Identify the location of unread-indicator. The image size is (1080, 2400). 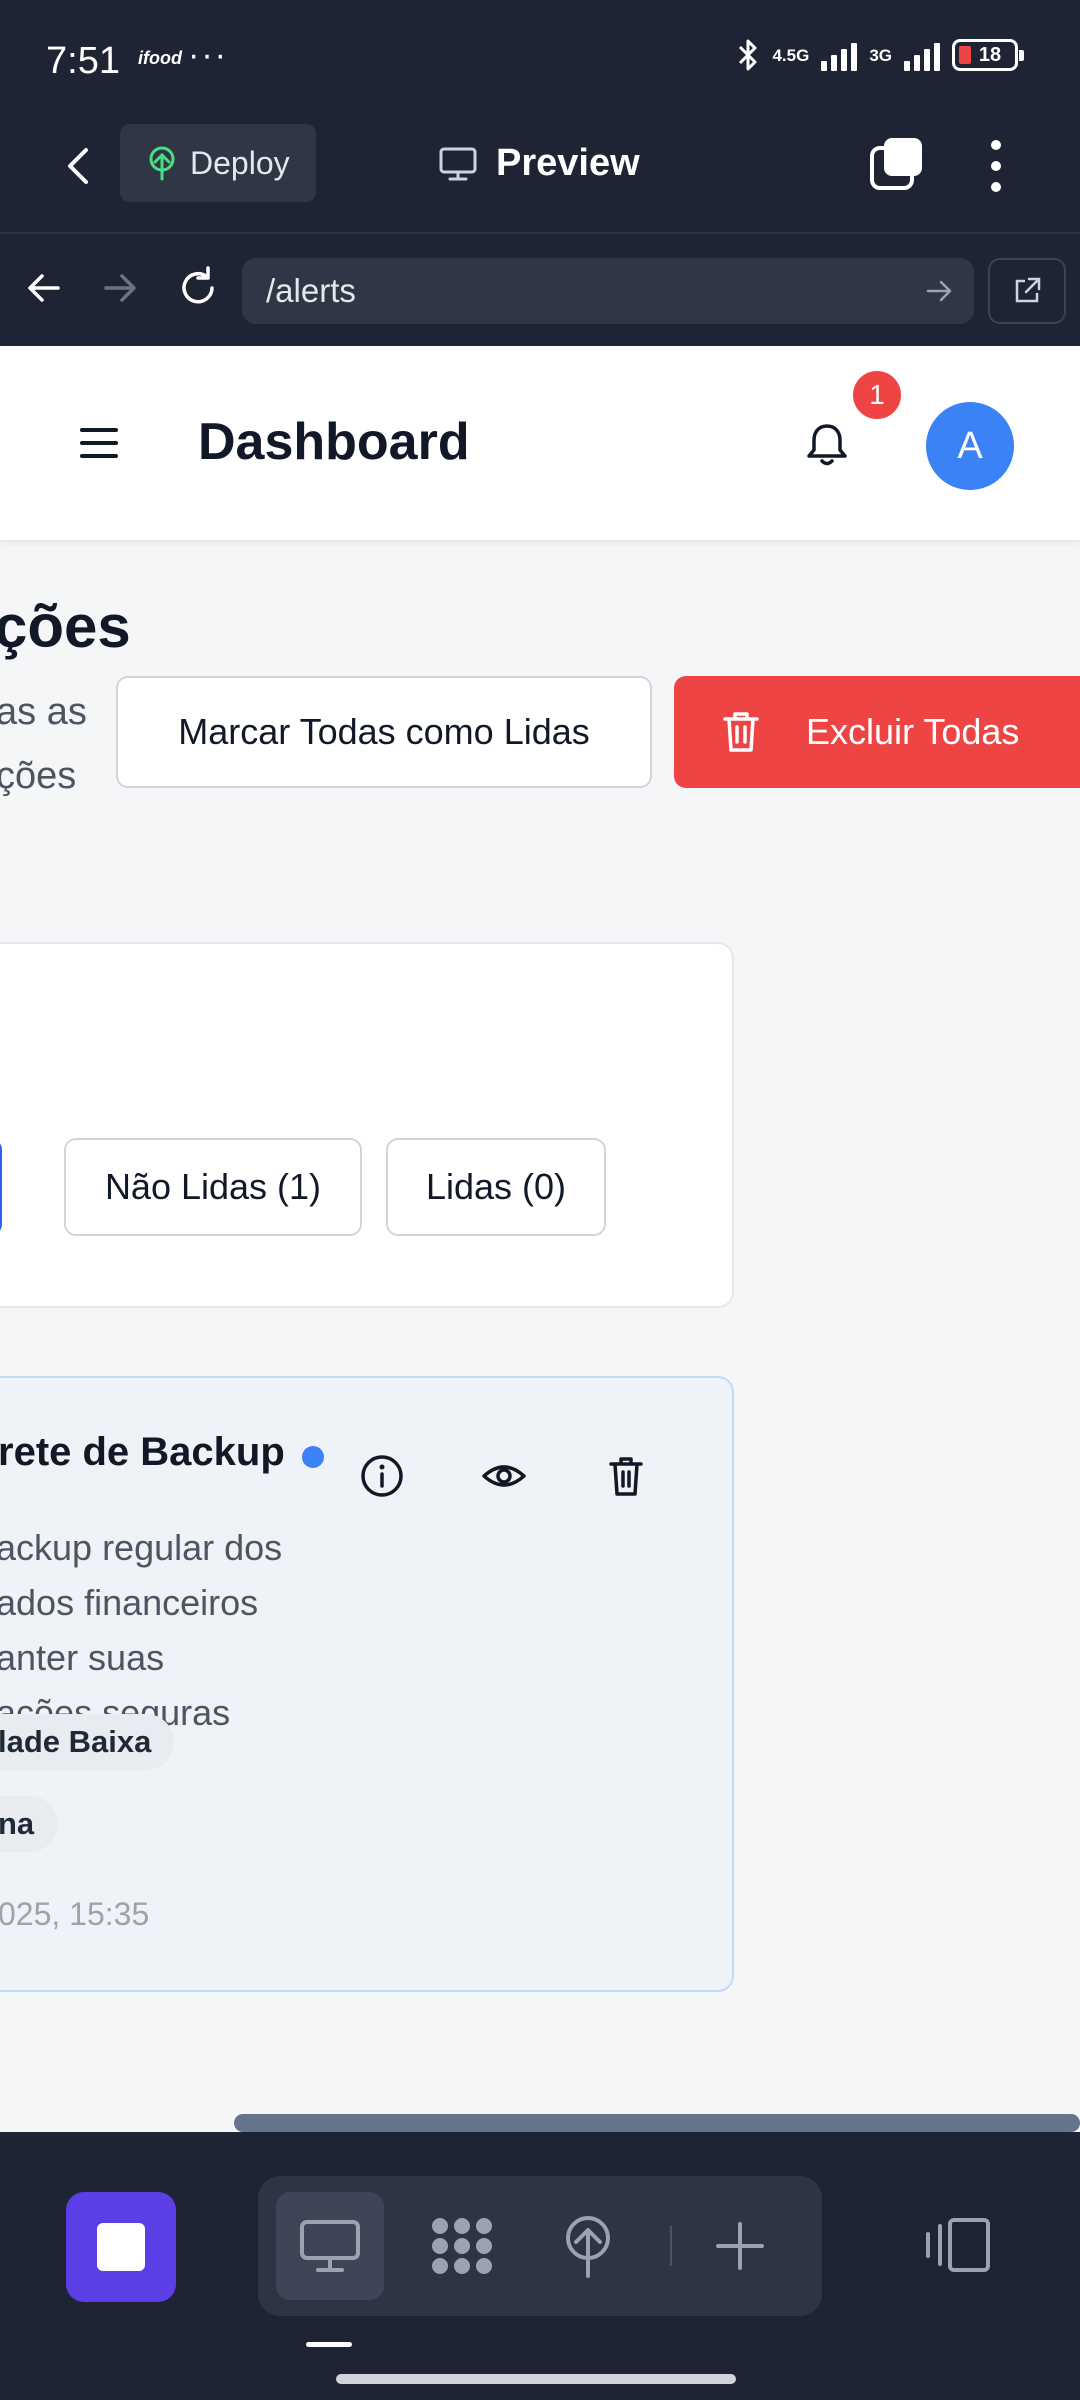
(313, 1457).